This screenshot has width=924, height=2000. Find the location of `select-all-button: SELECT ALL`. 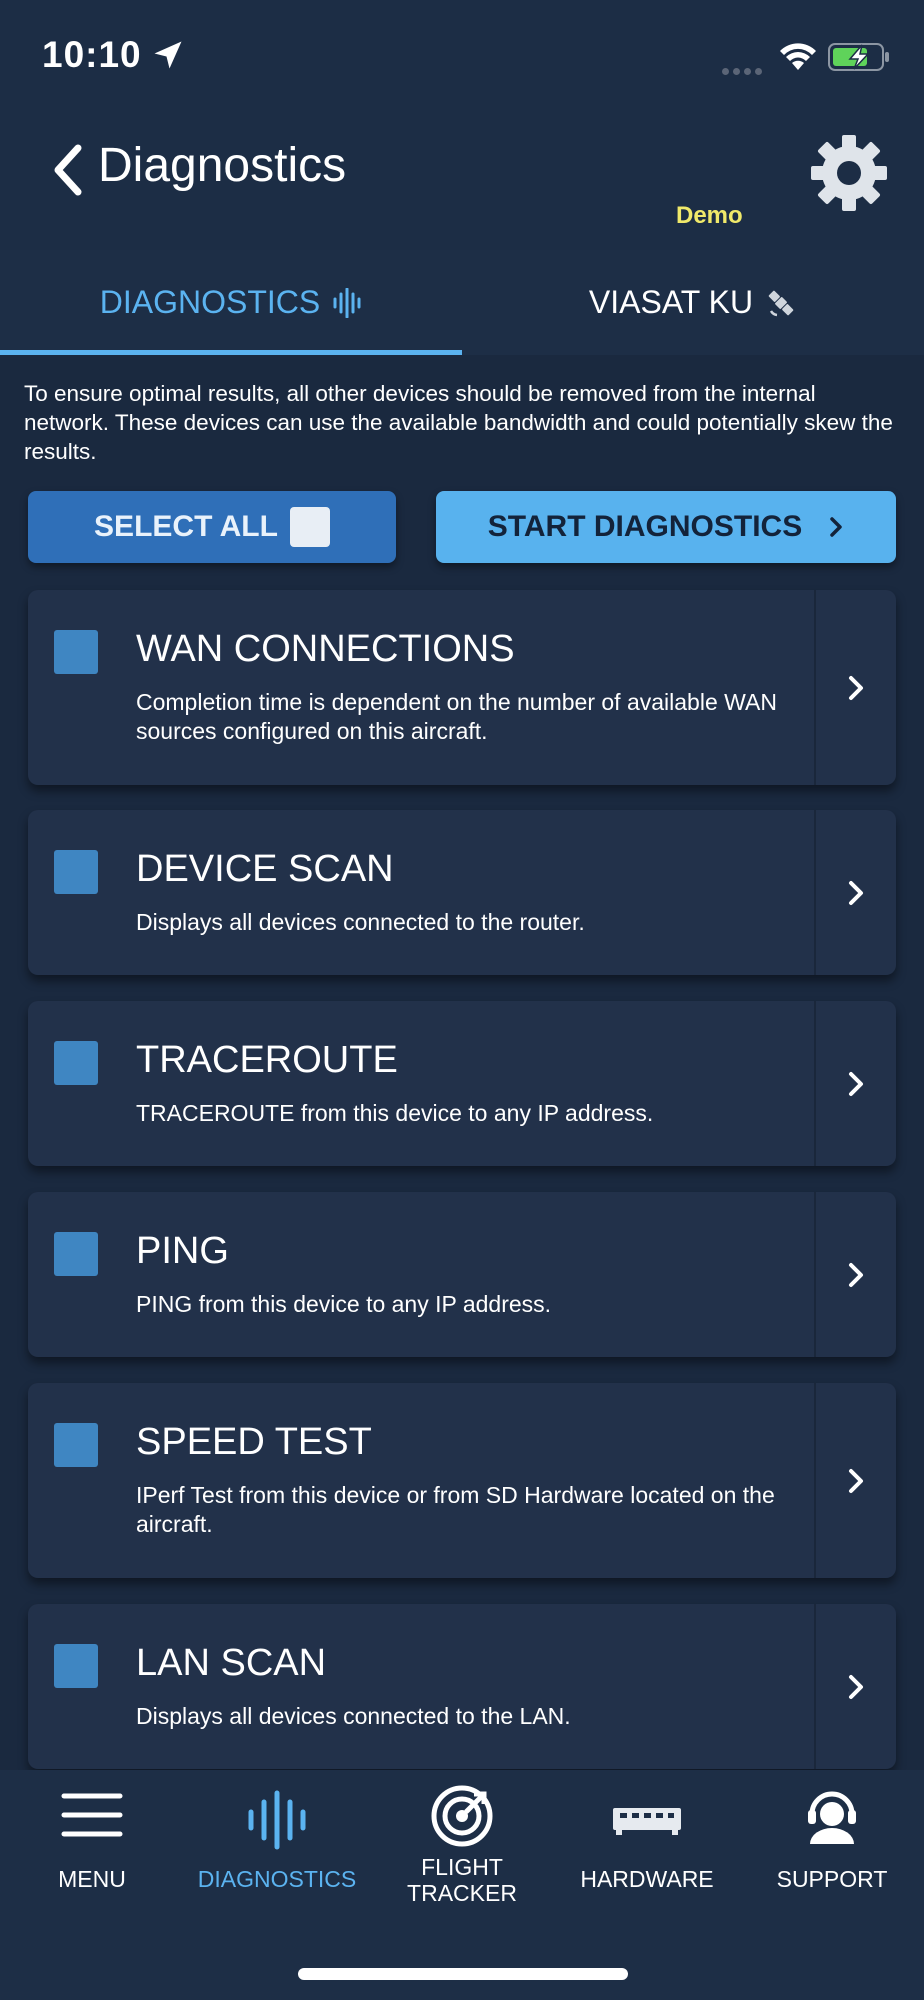

select-all-button: SELECT ALL is located at coordinates (212, 527).